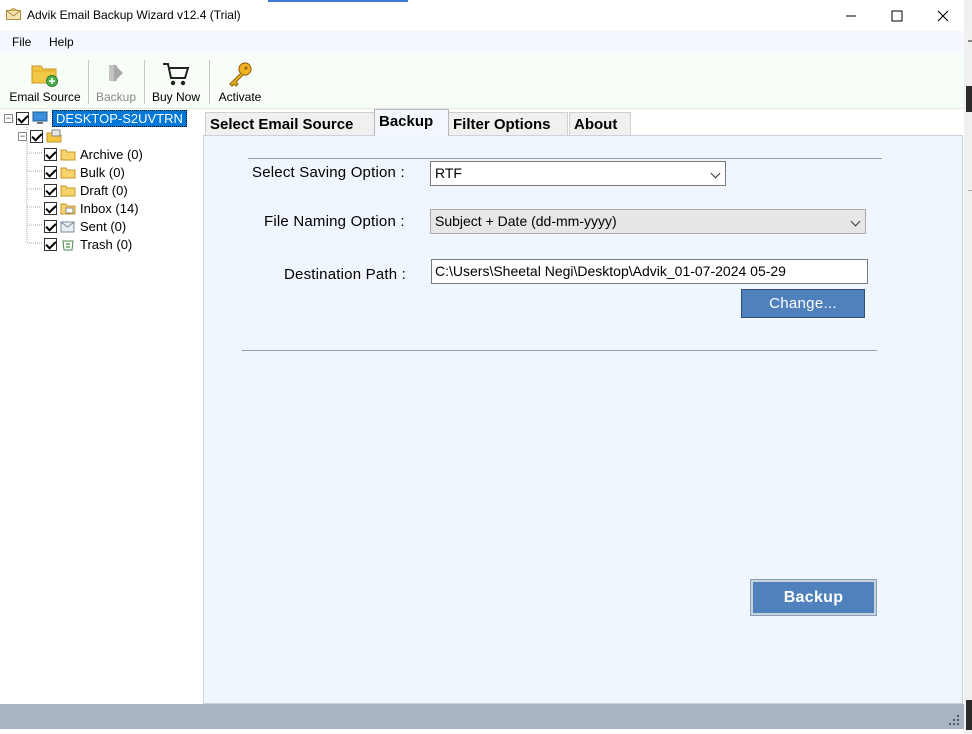 The width and height of the screenshot is (972, 734). Describe the element at coordinates (240, 74) in the screenshot. I see `key-icon` at that location.